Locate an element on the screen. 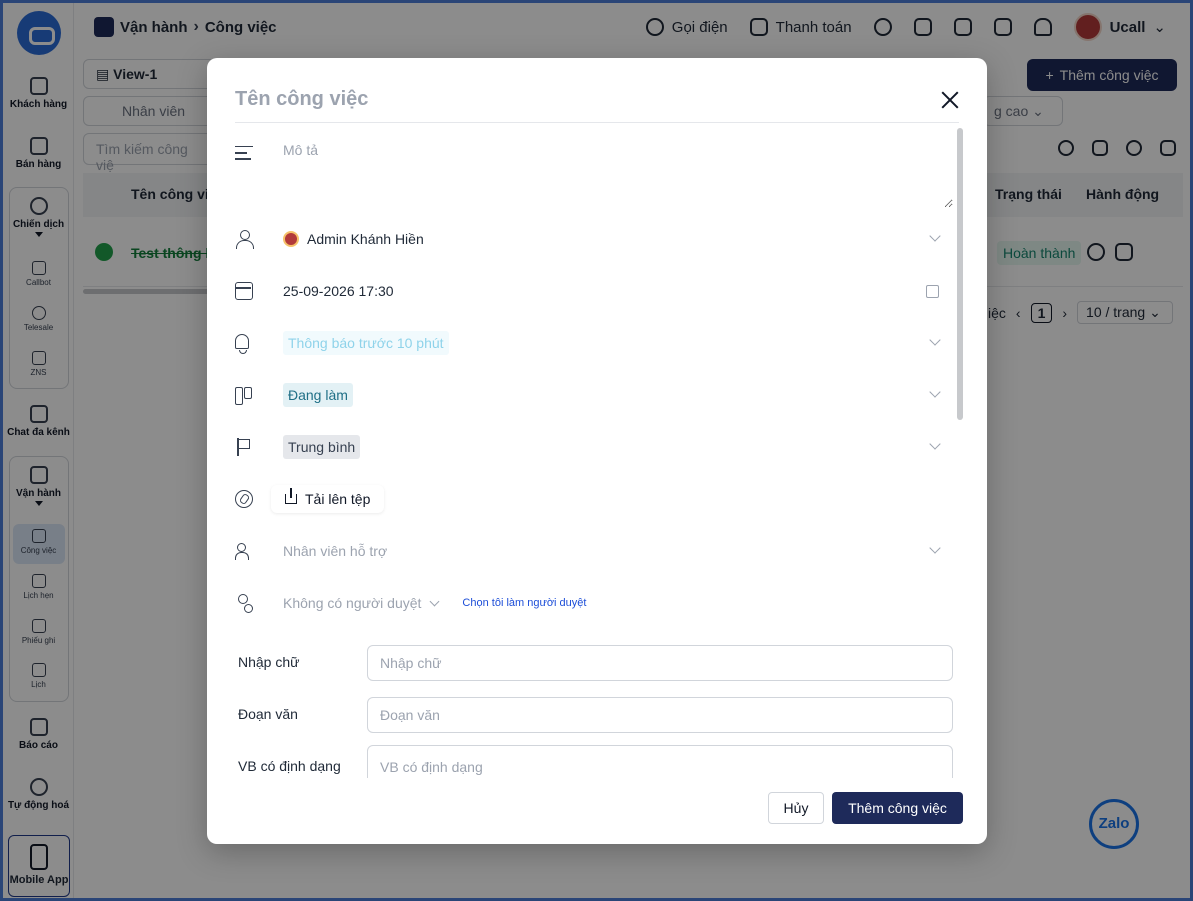 This screenshot has width=1193, height=901. status-select: Đang làm is located at coordinates (613, 395).